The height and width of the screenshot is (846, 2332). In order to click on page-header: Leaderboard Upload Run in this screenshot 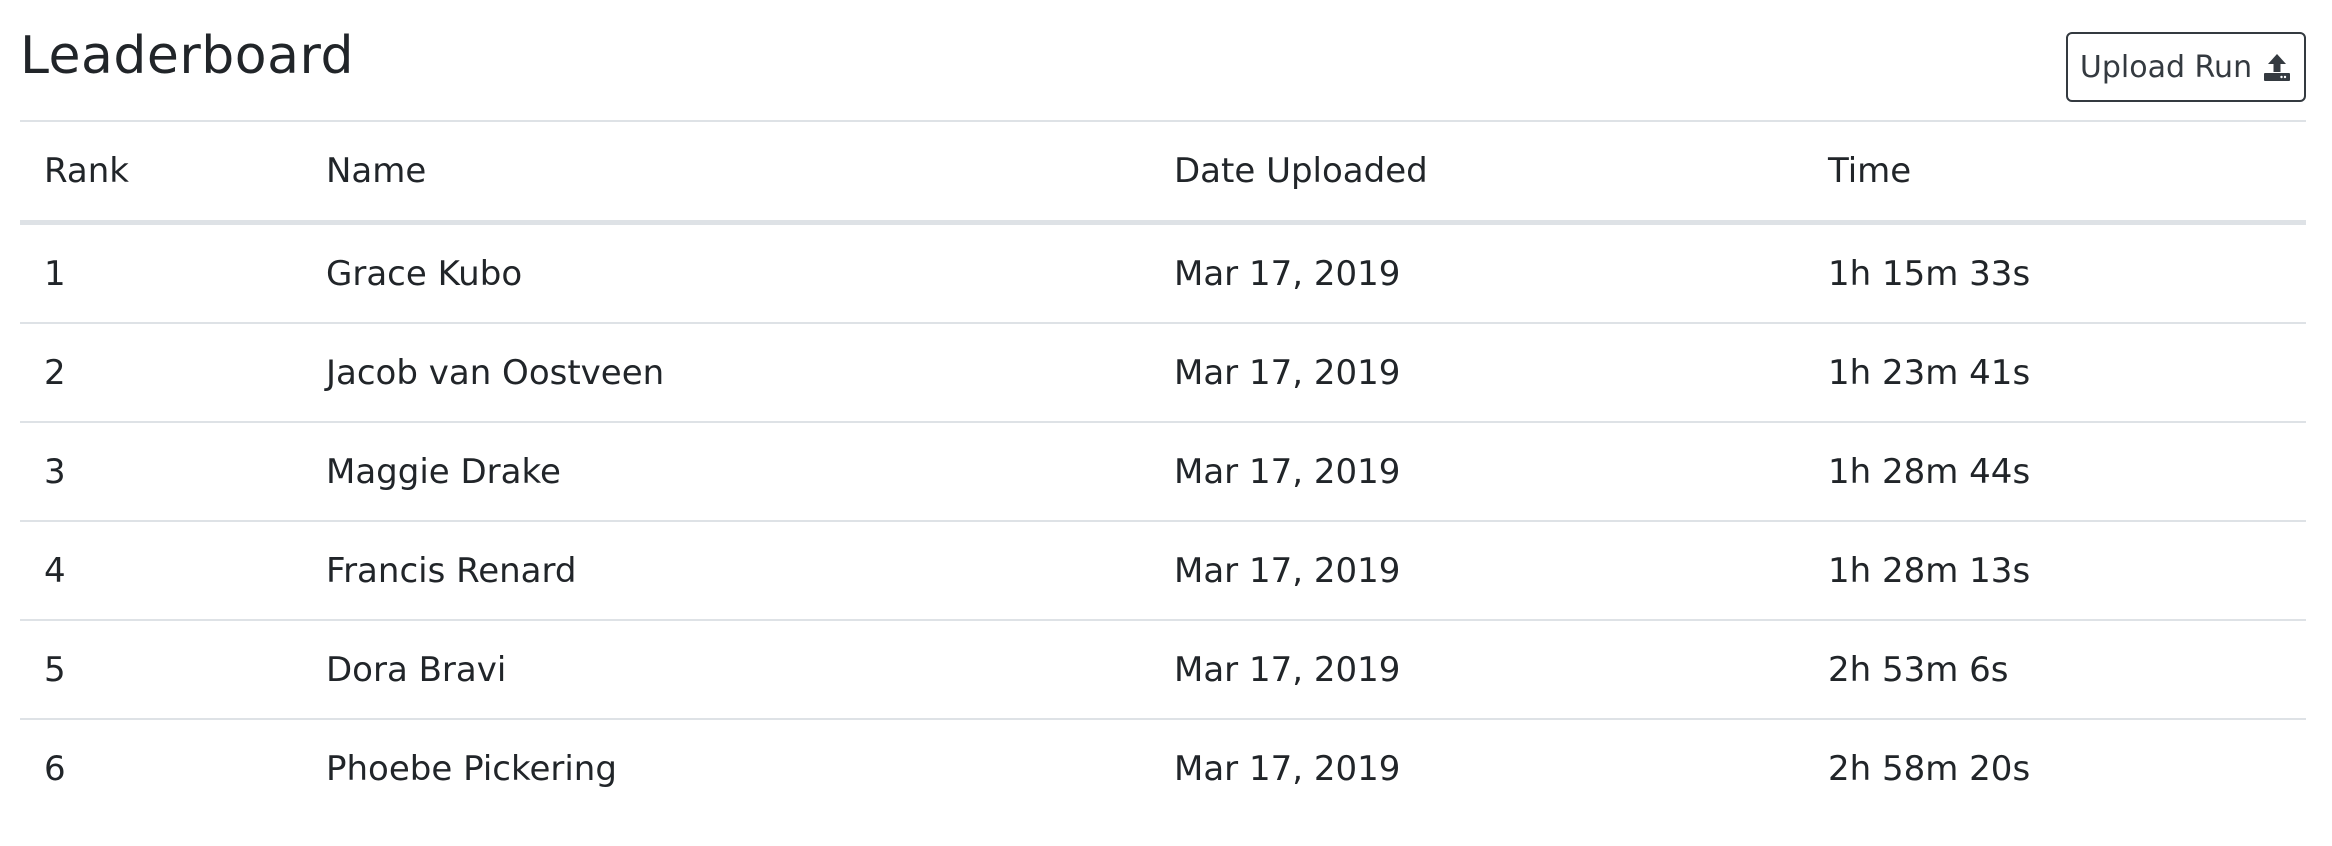, I will do `click(1163, 61)`.